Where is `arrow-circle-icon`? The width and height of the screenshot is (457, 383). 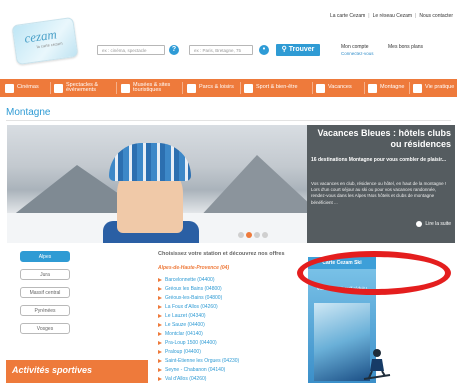
arrow-circle-icon is located at coordinates (419, 224).